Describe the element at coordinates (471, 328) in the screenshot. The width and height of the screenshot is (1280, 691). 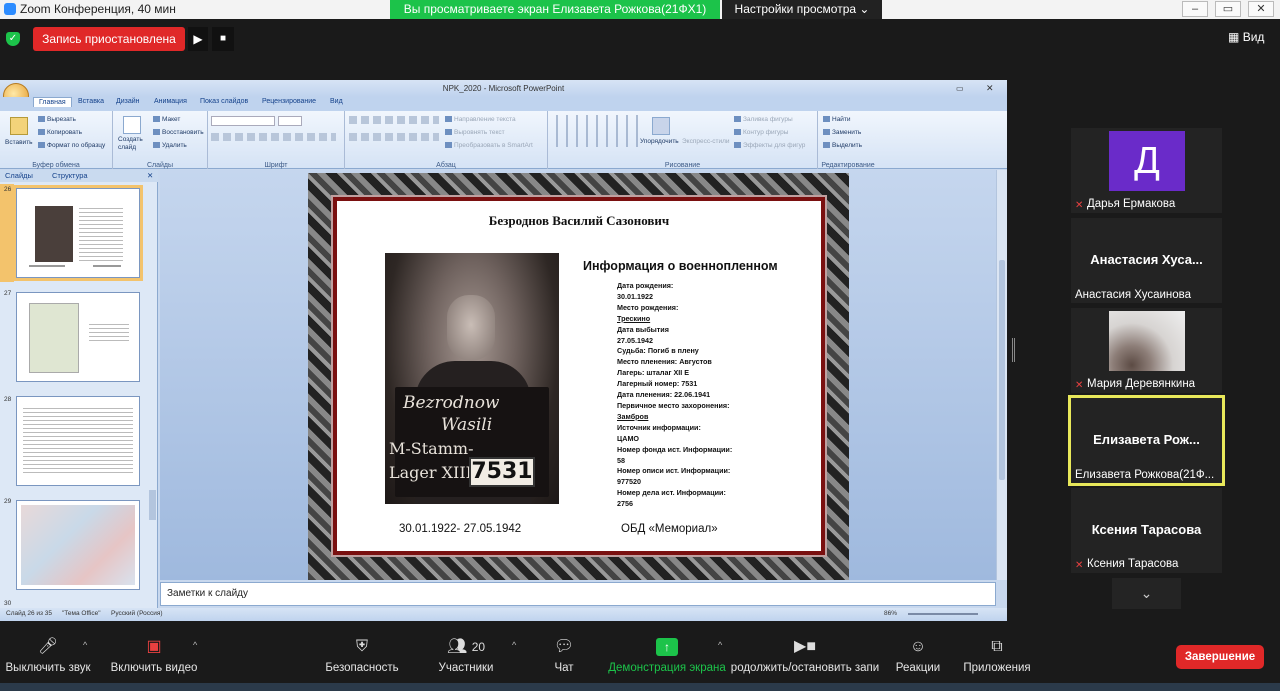
I see `photo-face` at that location.